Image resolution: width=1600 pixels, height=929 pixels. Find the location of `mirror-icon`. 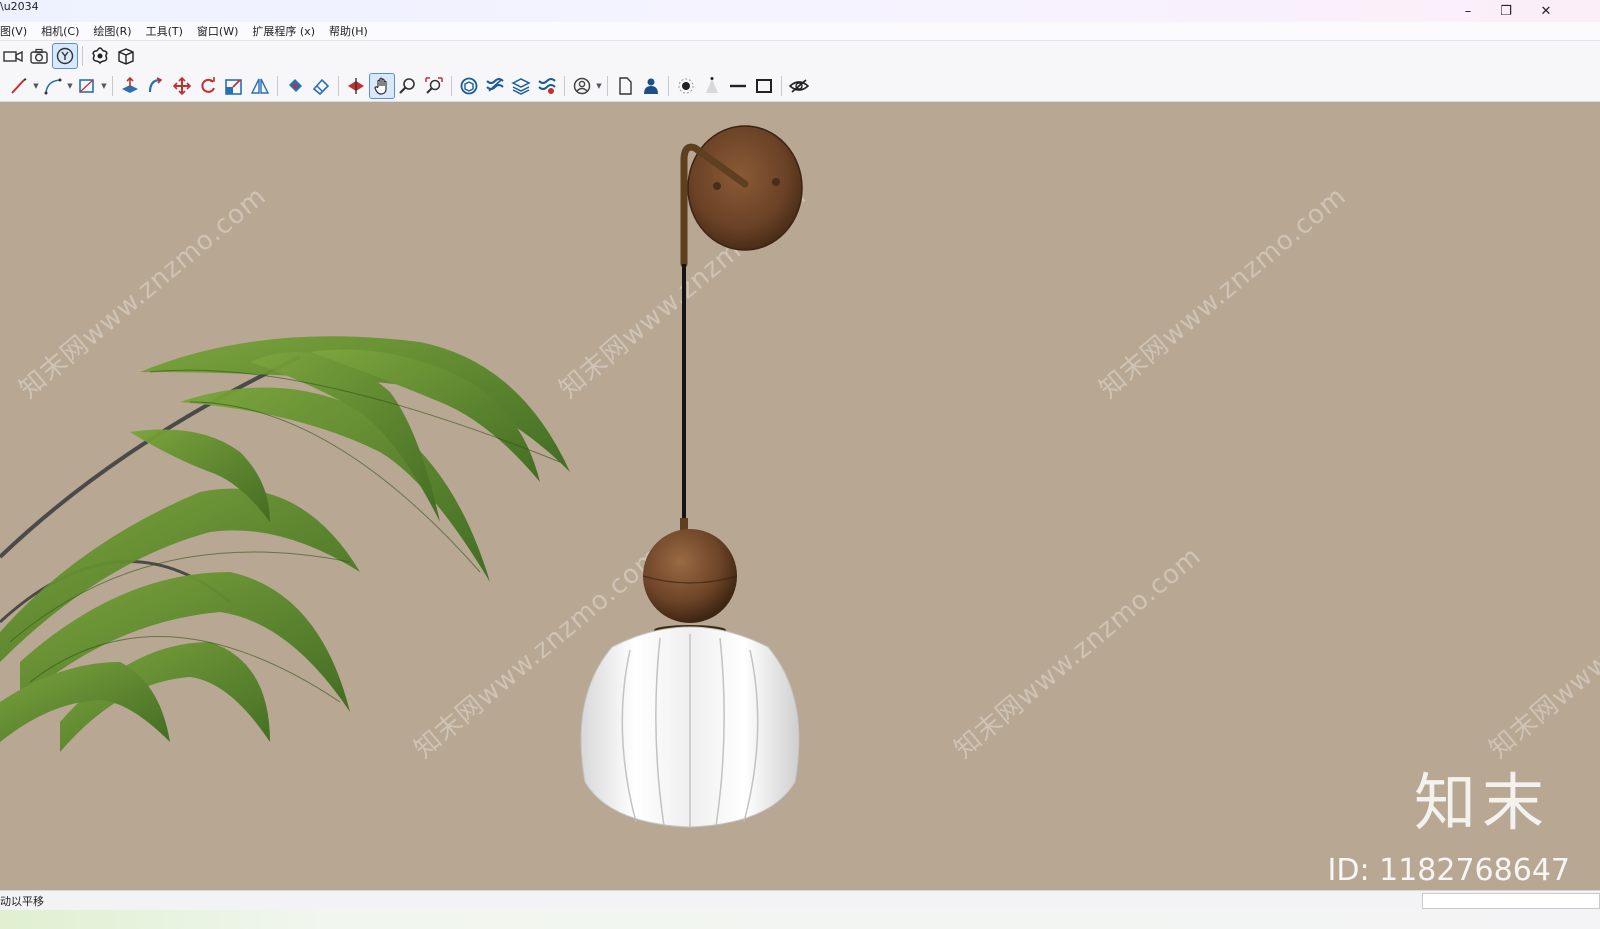

mirror-icon is located at coordinates (260, 86).